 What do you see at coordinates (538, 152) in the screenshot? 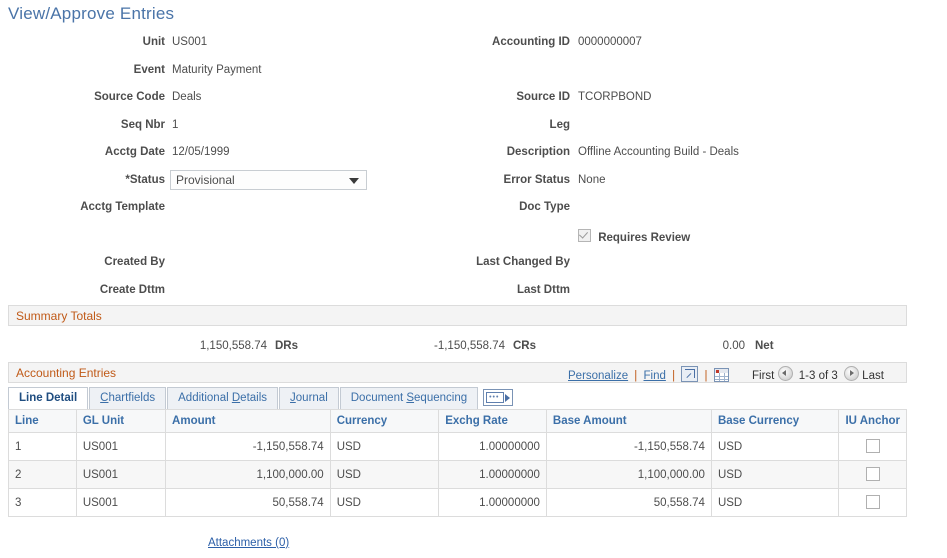
I see `field-label: Description` at bounding box center [538, 152].